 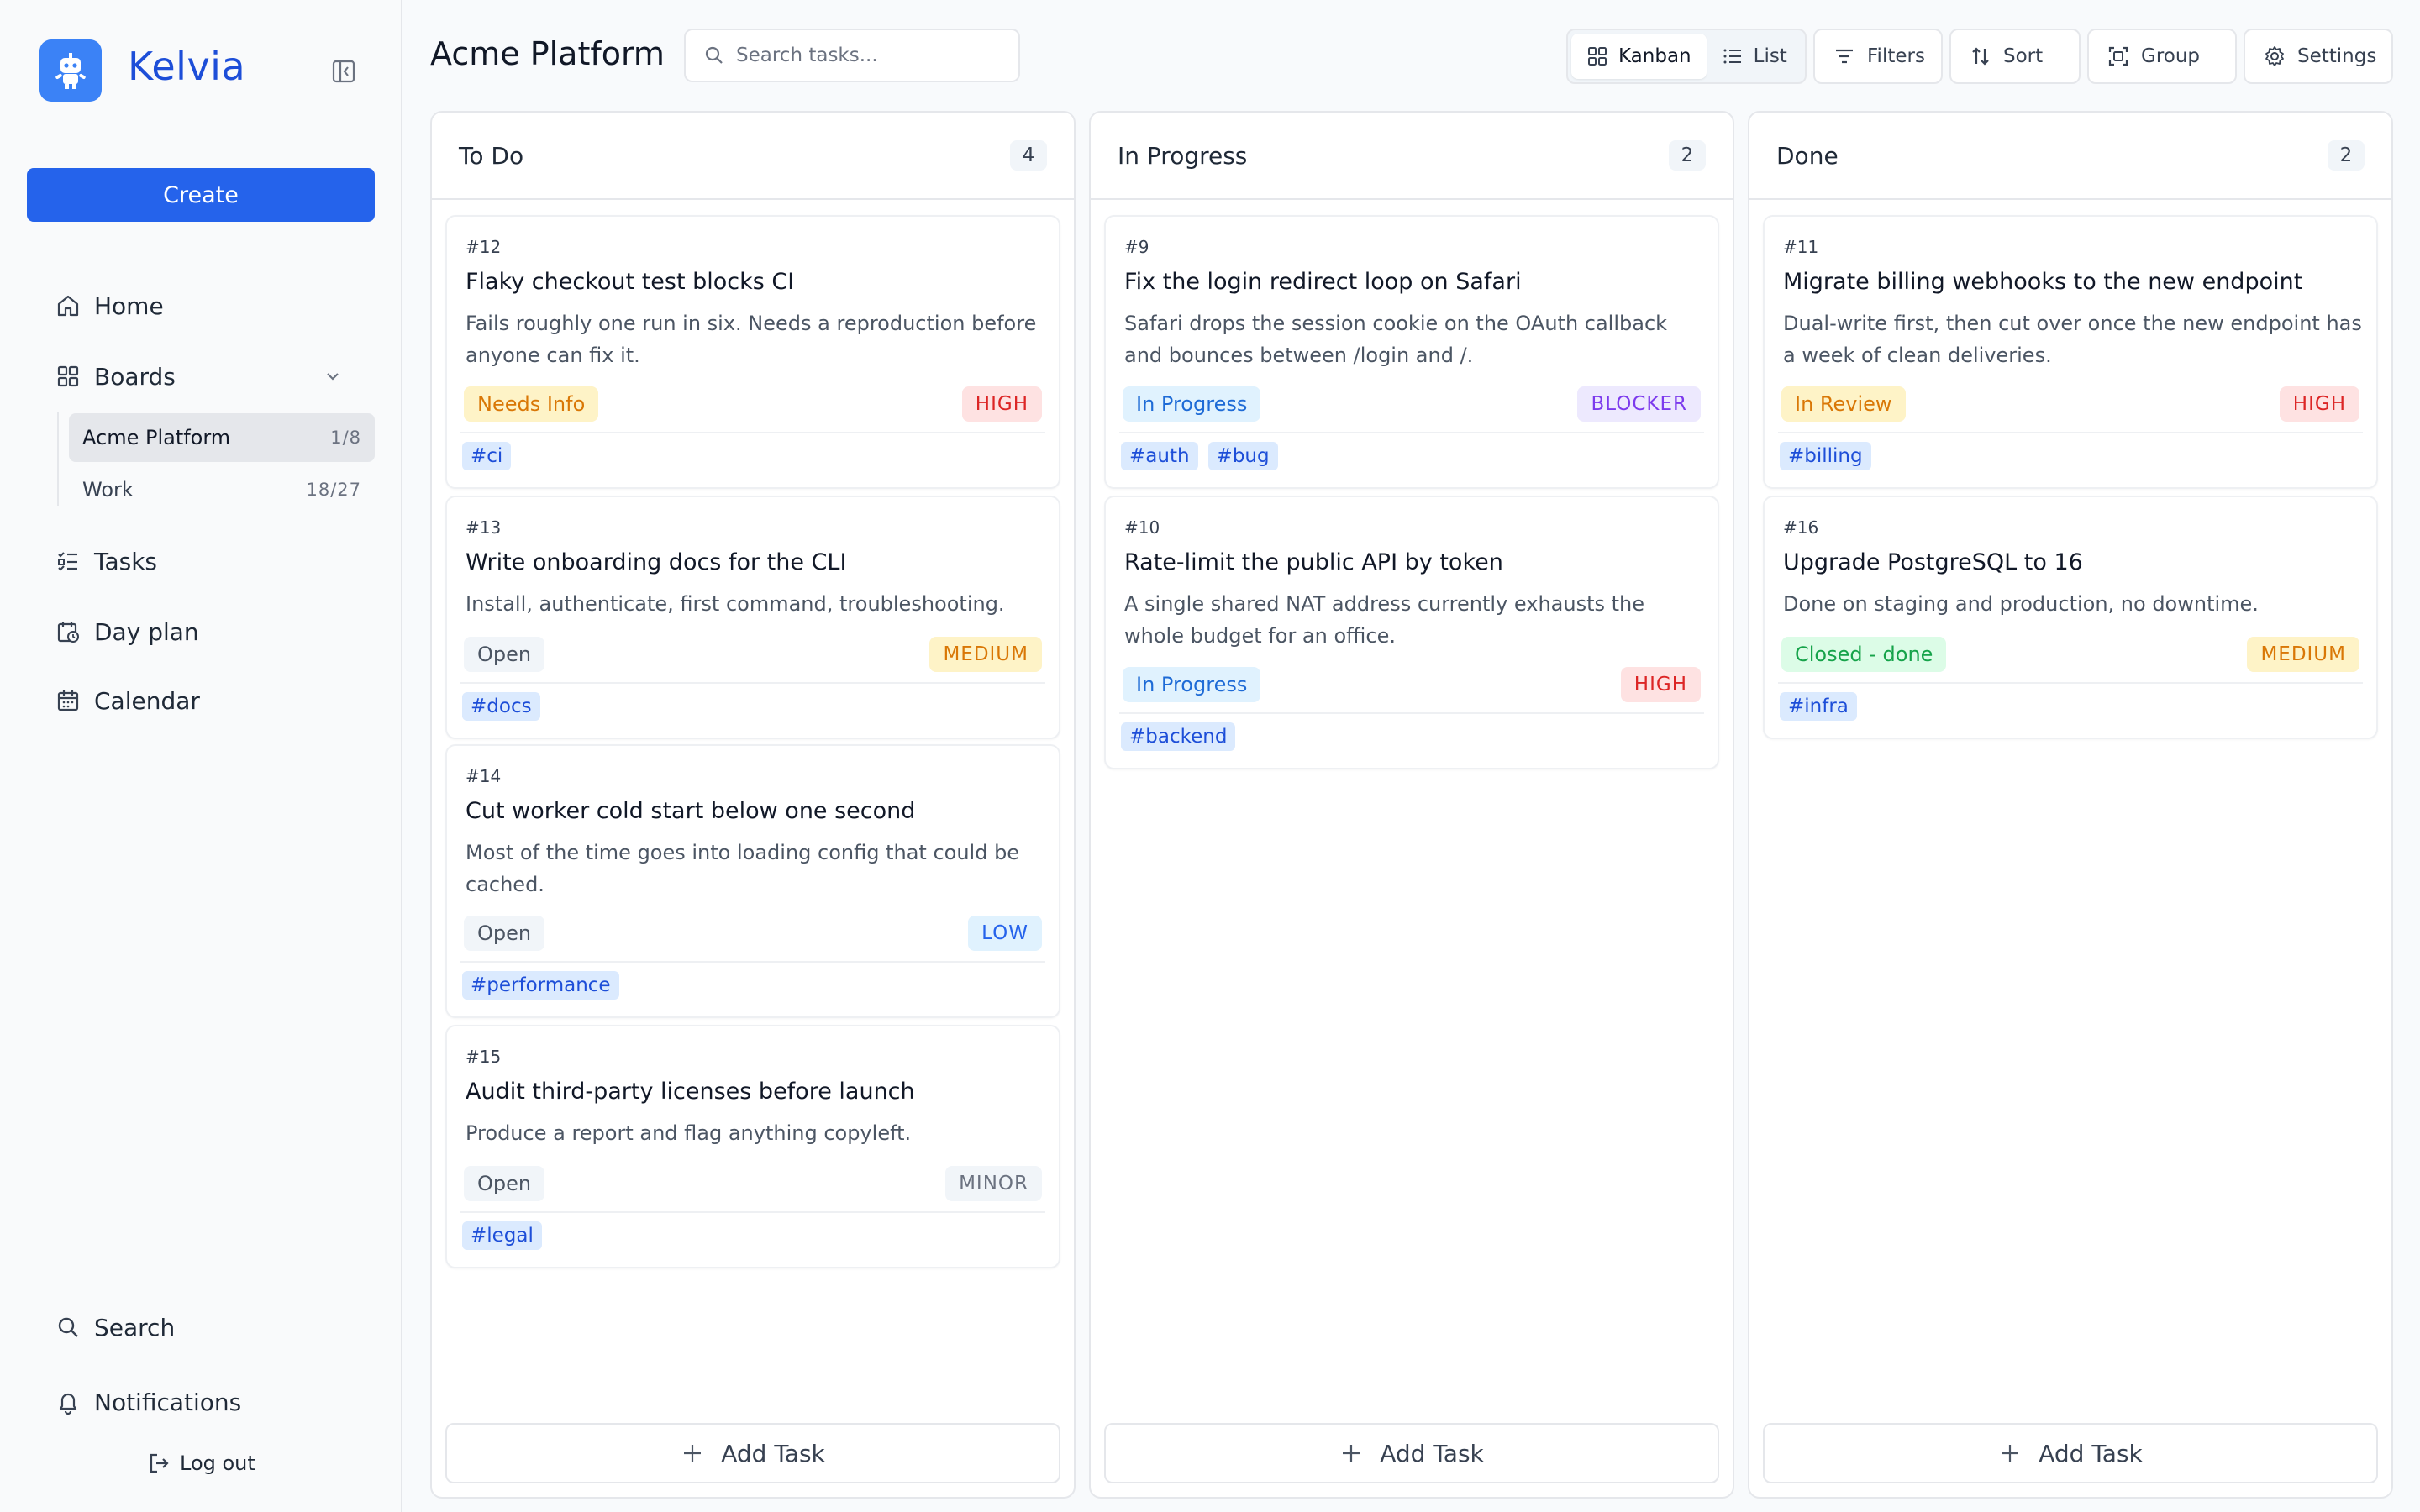 I want to click on nav-day-plan: Day plan, so click(x=127, y=631).